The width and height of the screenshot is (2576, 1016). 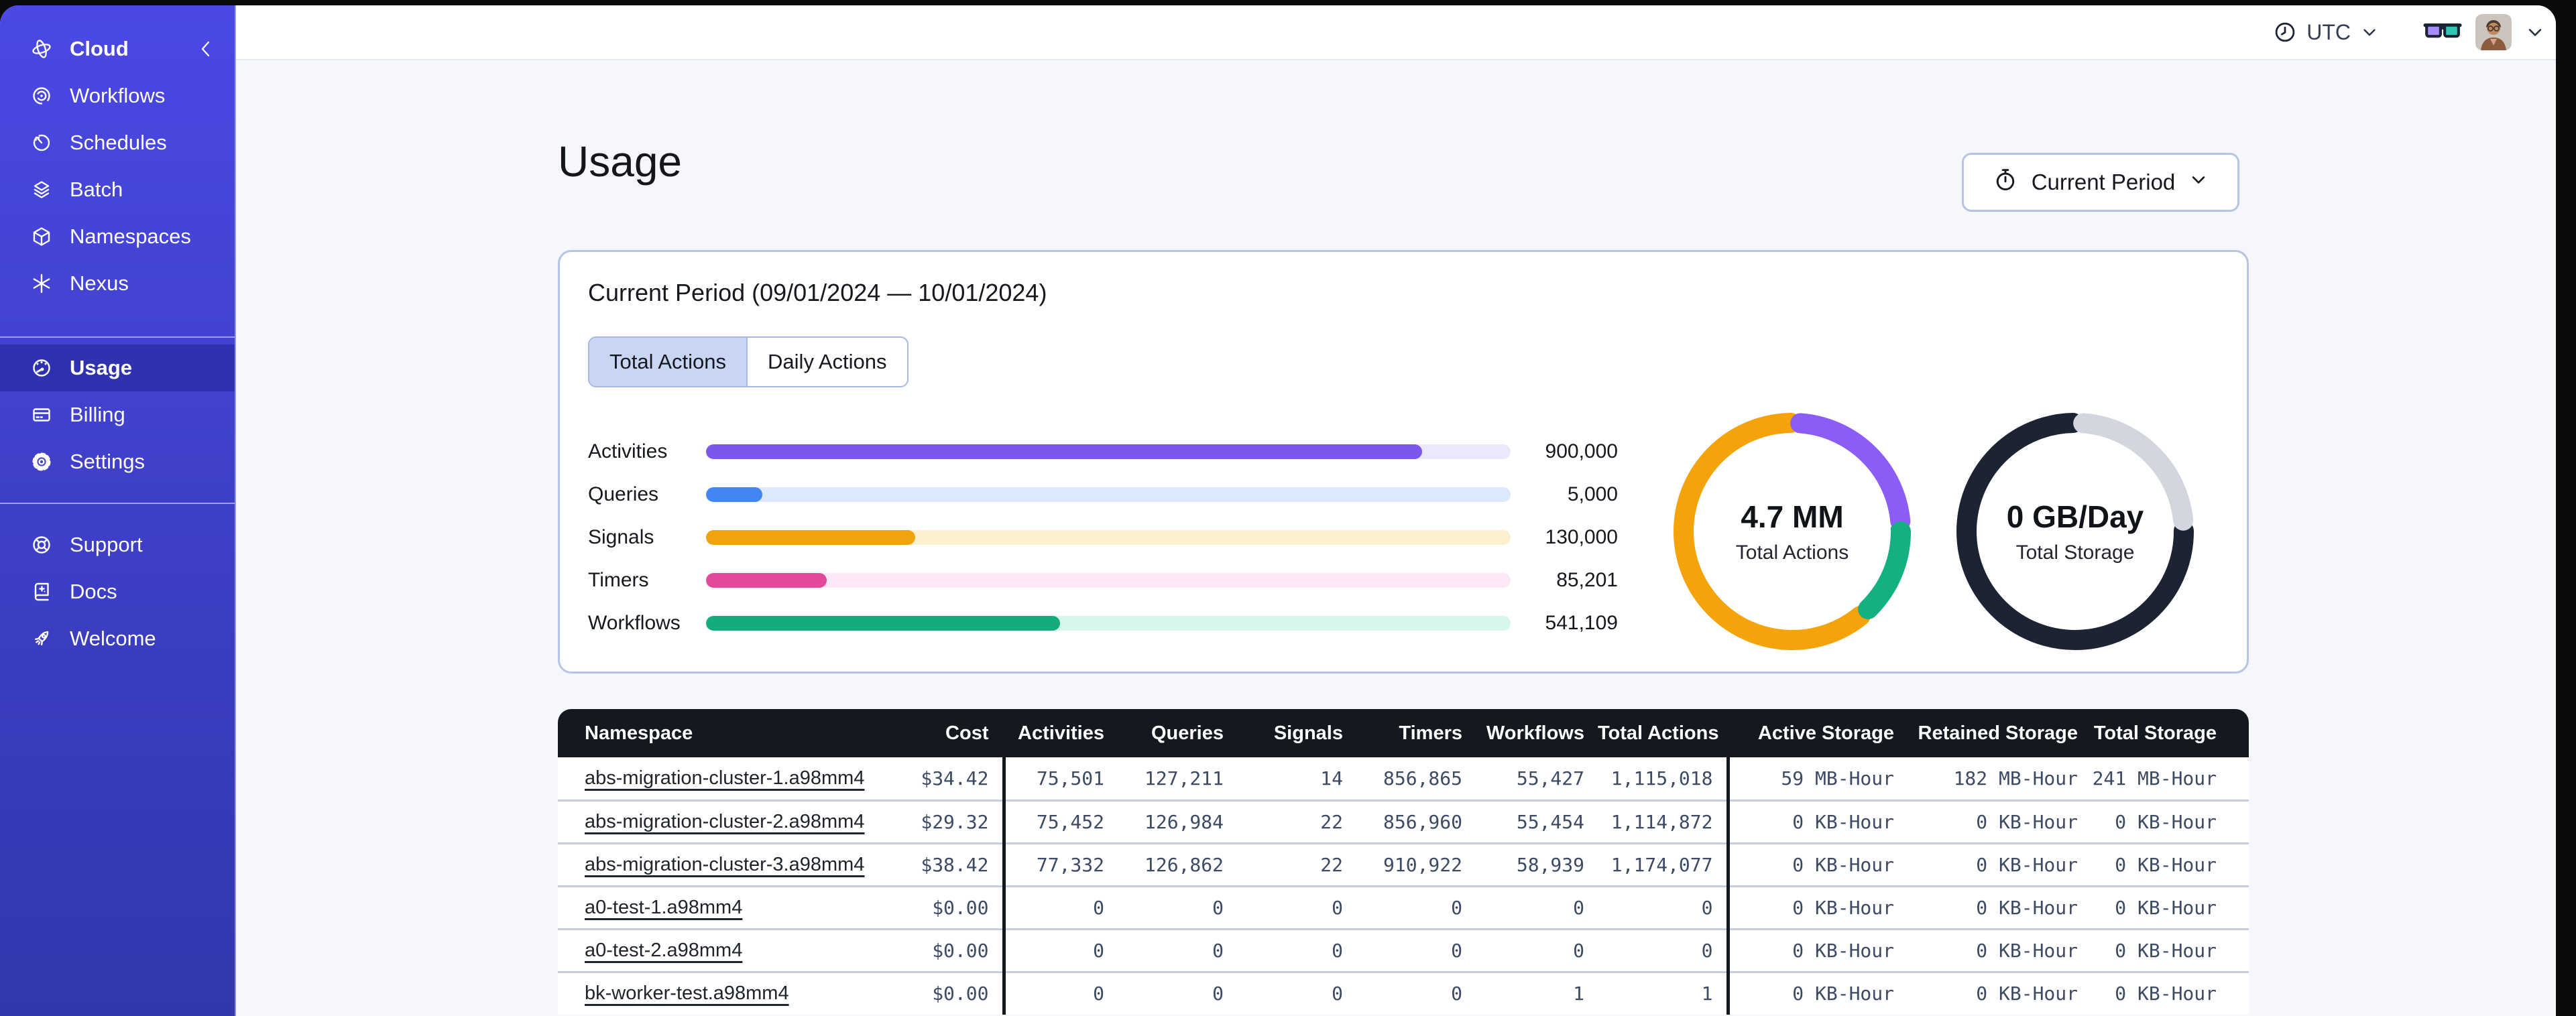 What do you see at coordinates (935, 864) in the screenshot?
I see `table-cell: $38.42` at bounding box center [935, 864].